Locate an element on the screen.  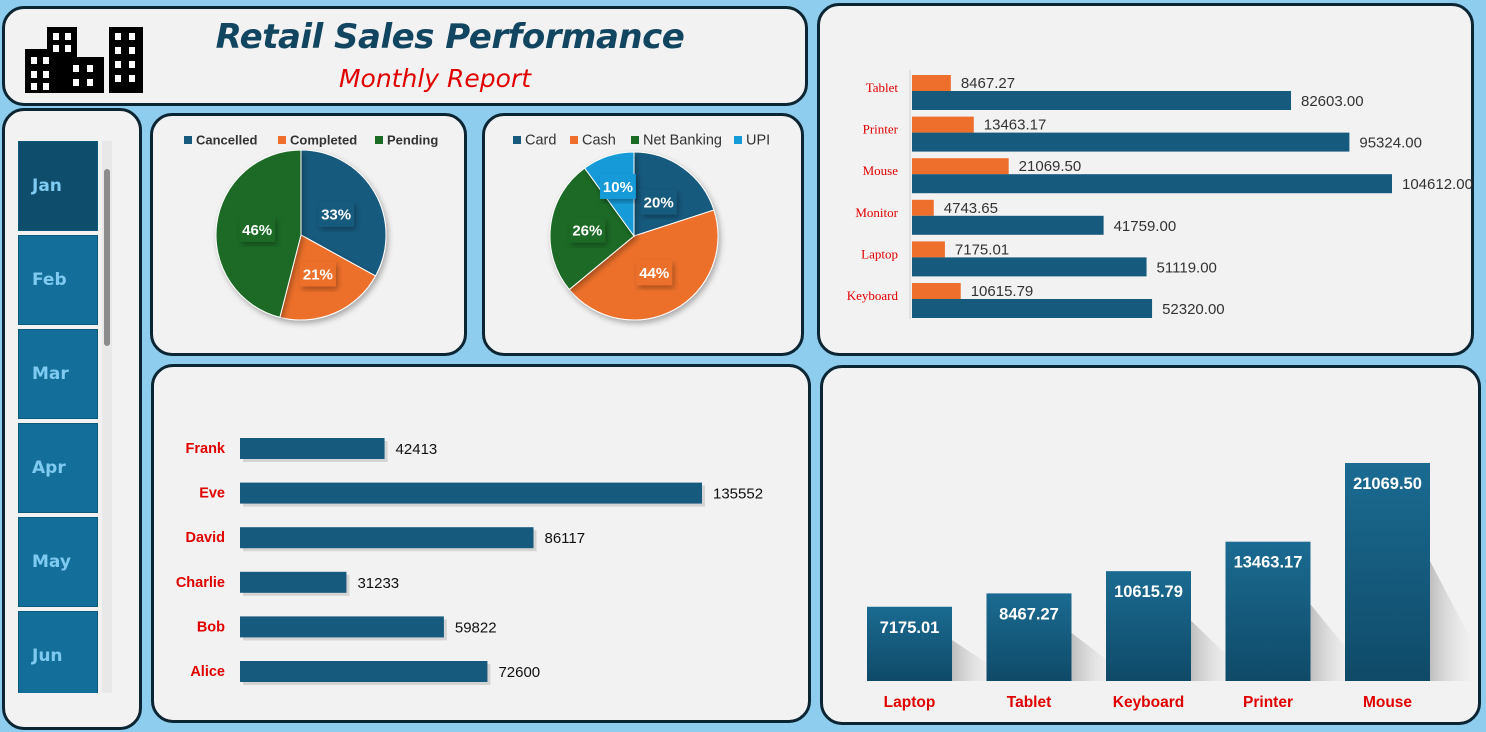
month-button-mar: Mar is located at coordinates (58, 374).